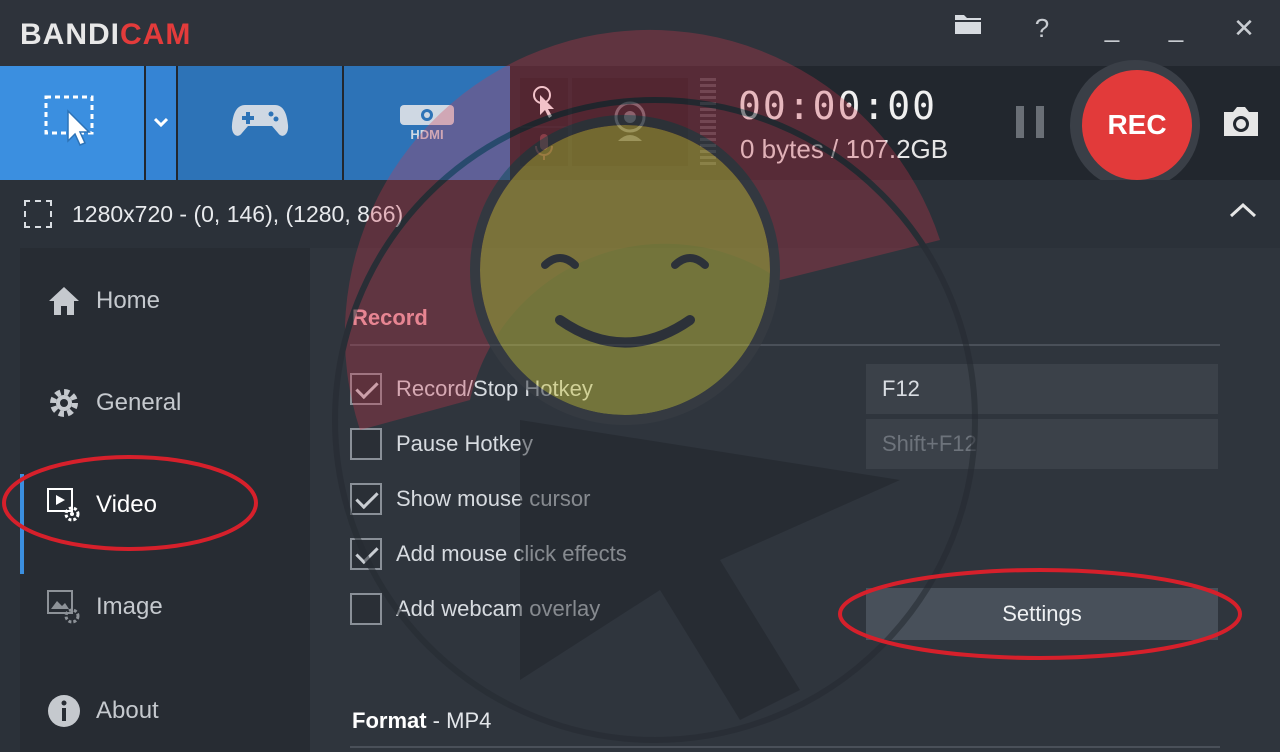 The height and width of the screenshot is (752, 1280). Describe the element at coordinates (390, 317) in the screenshot. I see `record-section-title: Record` at that location.